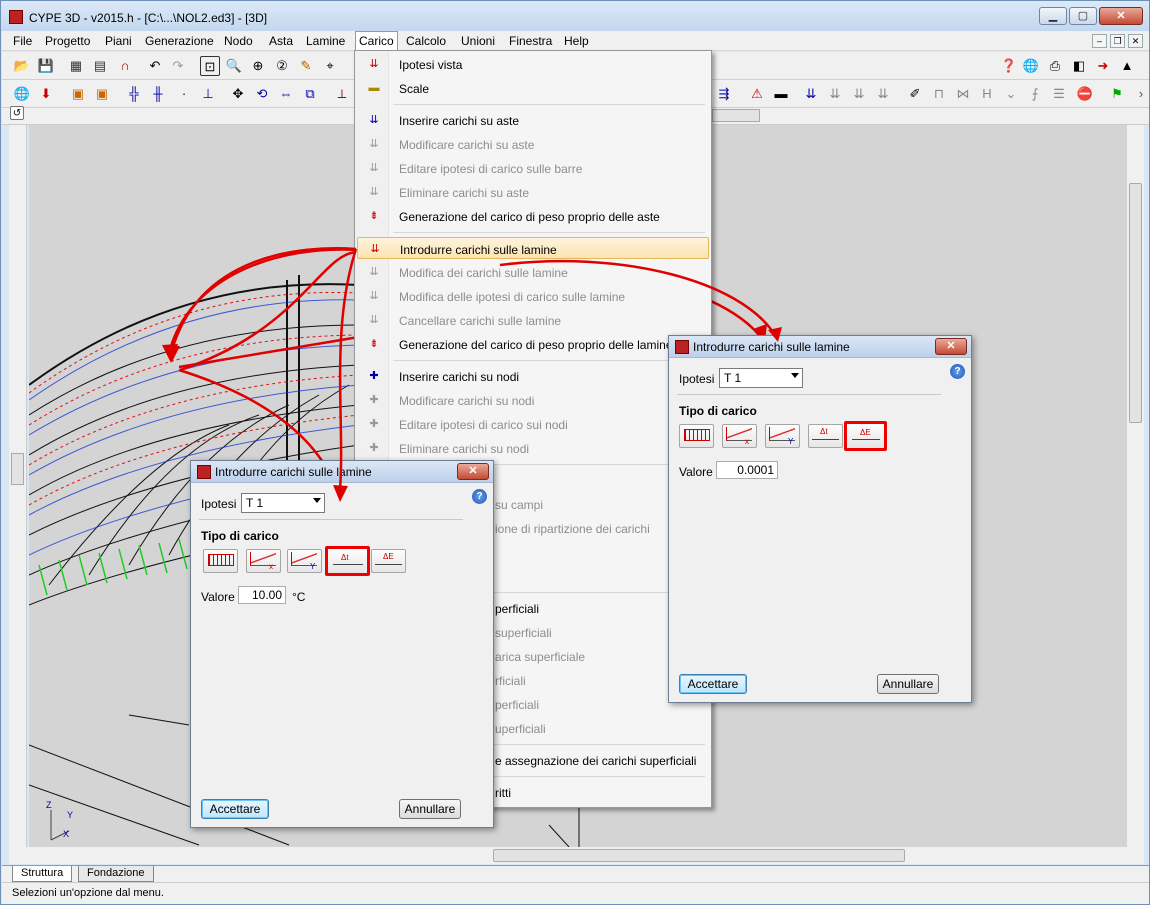 The image size is (1150, 905). Describe the element at coordinates (1135, 303) in the screenshot. I see `right-scroll-thumb` at that location.